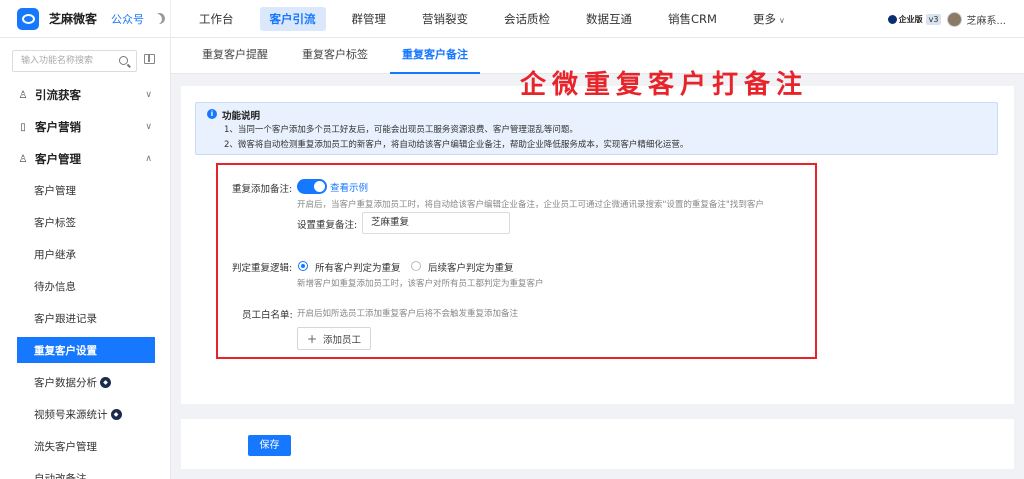  Describe the element at coordinates (416, 266) in the screenshot. I see `radio-later-customers` at that location.